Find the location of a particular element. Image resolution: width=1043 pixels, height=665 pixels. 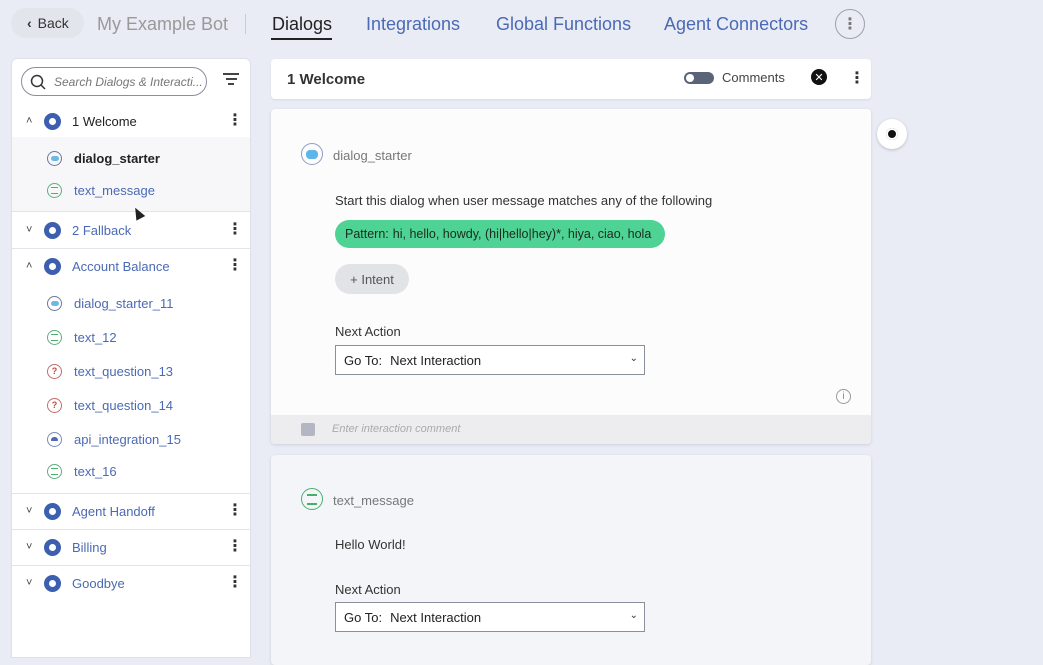

dialog-header: 1 Welcome Comments ✕ ⋮ is located at coordinates (571, 79).